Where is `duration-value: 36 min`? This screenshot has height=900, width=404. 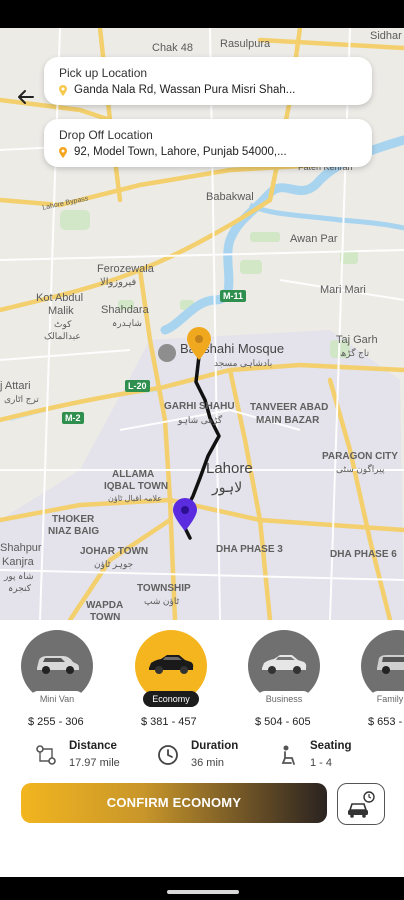
duration-value: 36 min is located at coordinates (208, 763).